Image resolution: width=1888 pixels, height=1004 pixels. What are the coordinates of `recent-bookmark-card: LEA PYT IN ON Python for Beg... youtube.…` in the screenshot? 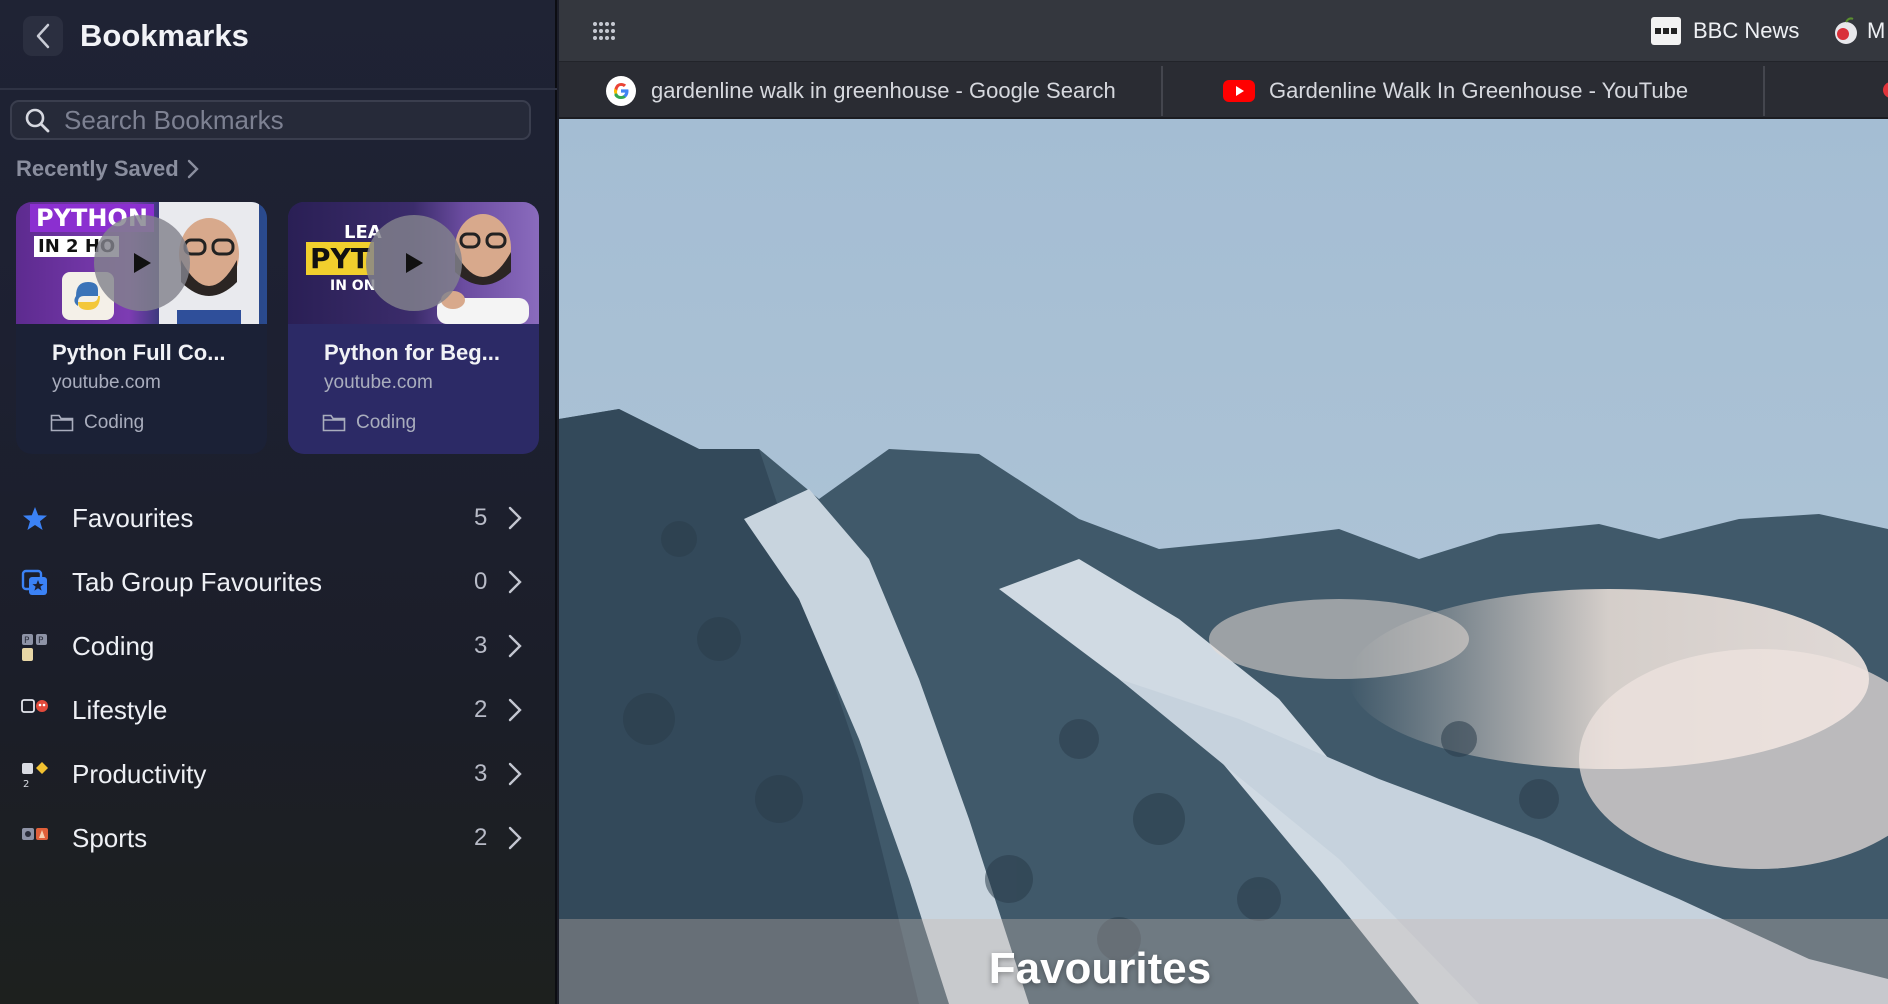 It's located at (413, 328).